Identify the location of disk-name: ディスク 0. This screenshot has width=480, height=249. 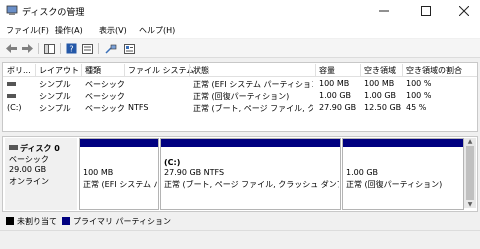
(40, 148).